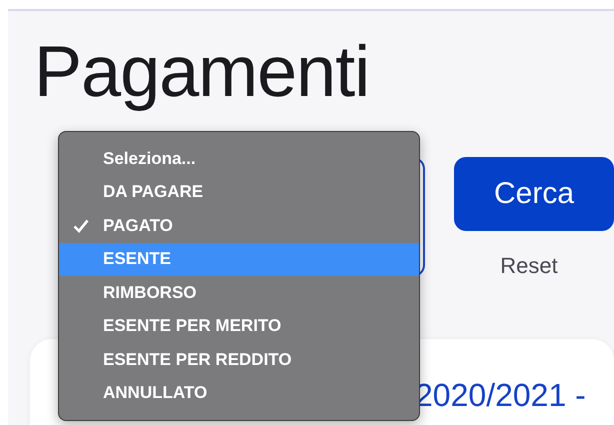 The width and height of the screenshot is (614, 425). What do you see at coordinates (202, 72) in the screenshot?
I see `page-title: Pagamenti` at bounding box center [202, 72].